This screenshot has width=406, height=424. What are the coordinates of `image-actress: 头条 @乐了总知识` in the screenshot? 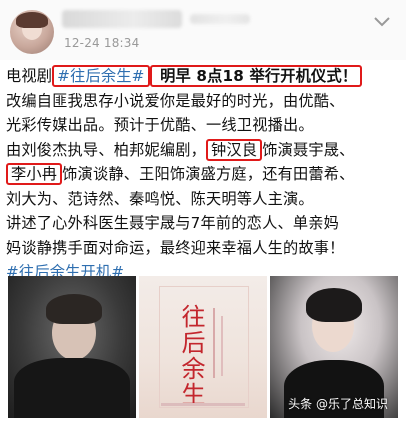 It's located at (334, 347).